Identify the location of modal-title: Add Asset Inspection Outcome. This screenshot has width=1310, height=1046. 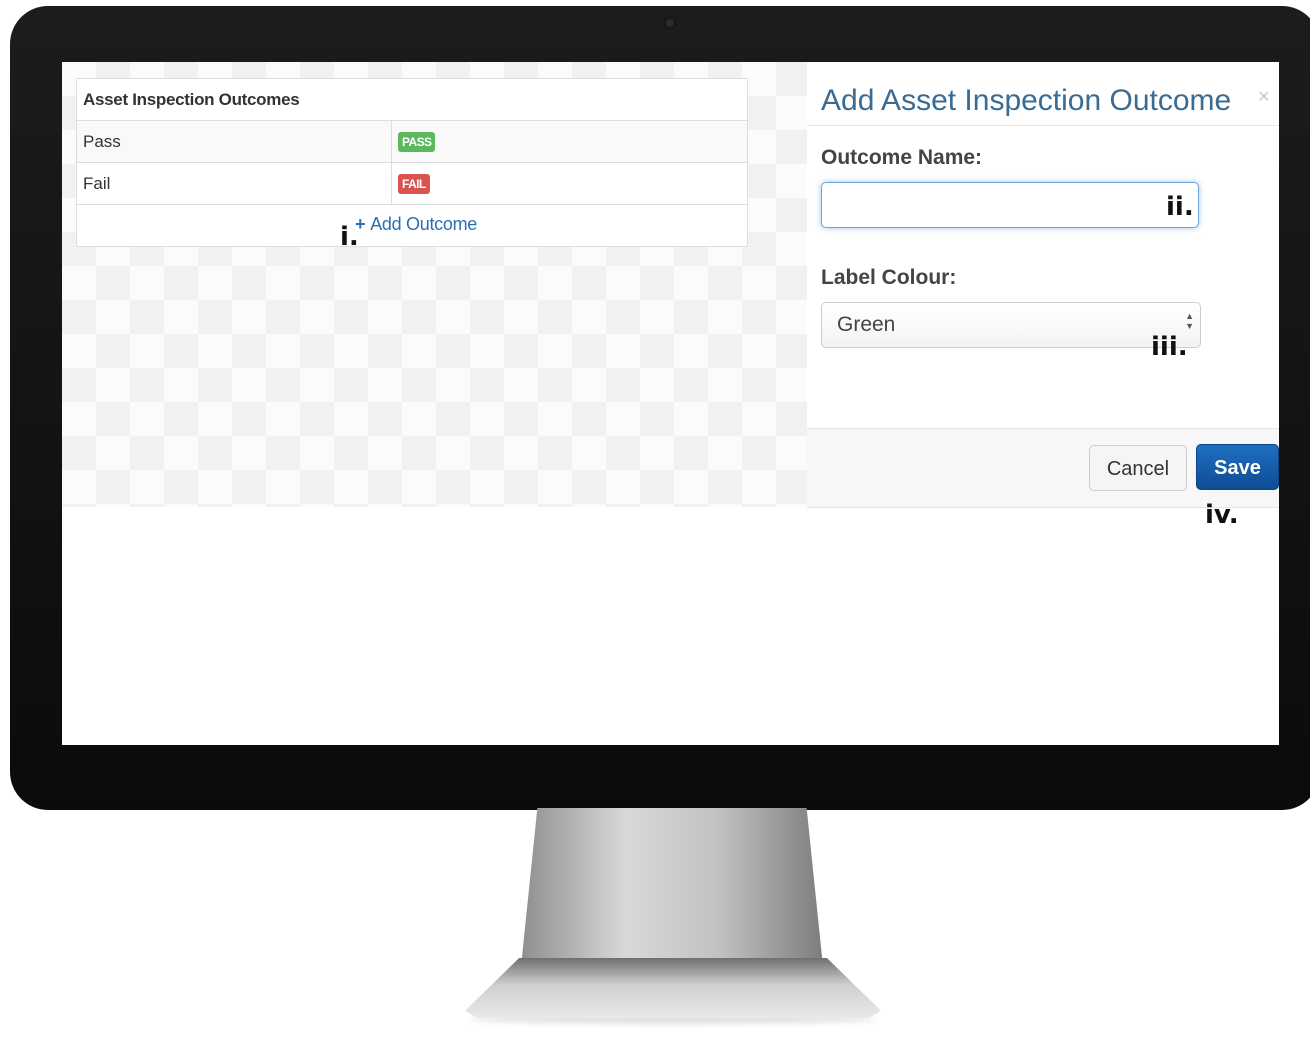
(1026, 100).